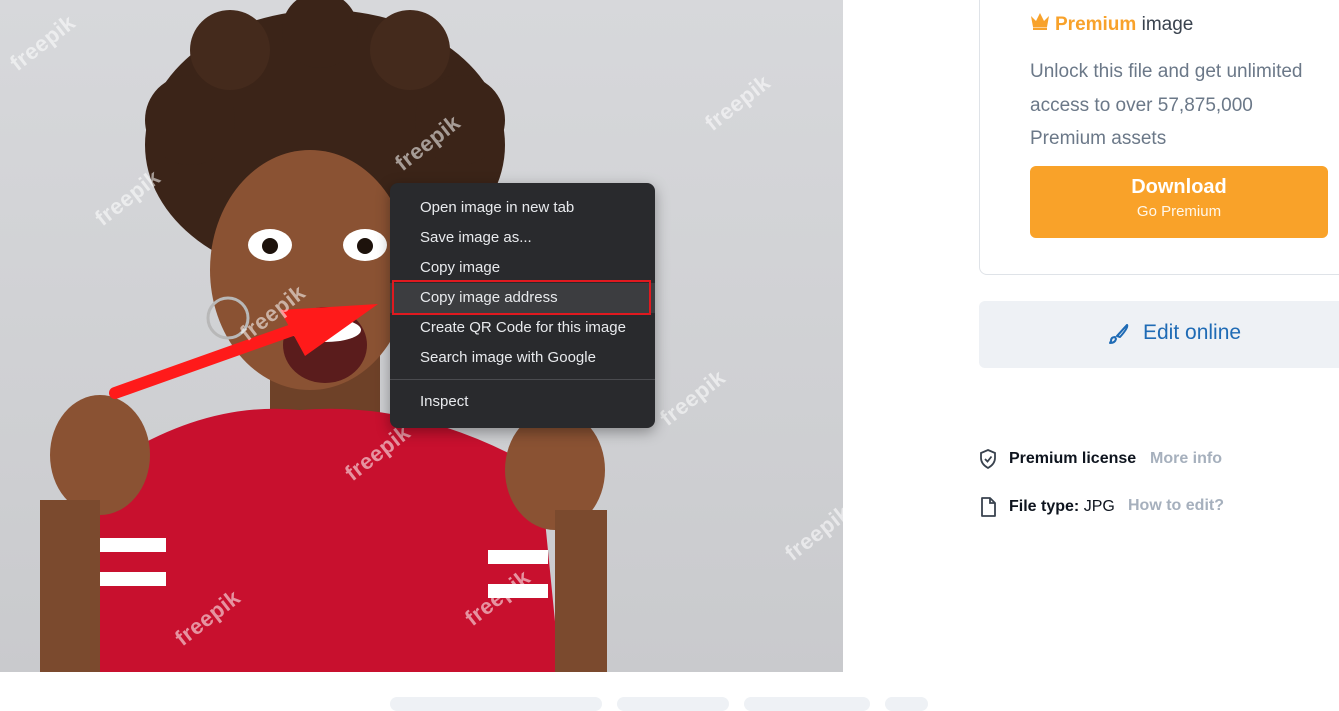  Describe the element at coordinates (522, 358) in the screenshot. I see `menu-item-search-image-google: Search image with Google` at that location.